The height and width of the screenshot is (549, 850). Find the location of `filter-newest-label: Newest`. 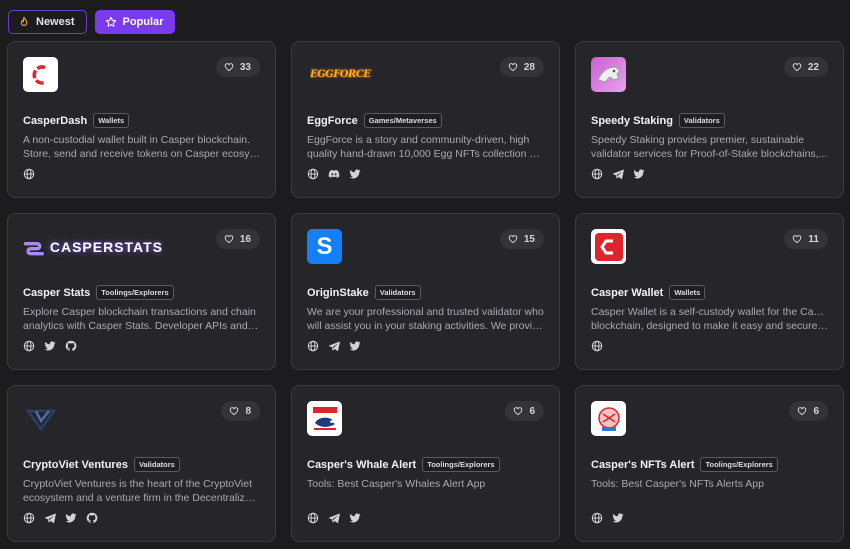

filter-newest-label: Newest is located at coordinates (55, 22).